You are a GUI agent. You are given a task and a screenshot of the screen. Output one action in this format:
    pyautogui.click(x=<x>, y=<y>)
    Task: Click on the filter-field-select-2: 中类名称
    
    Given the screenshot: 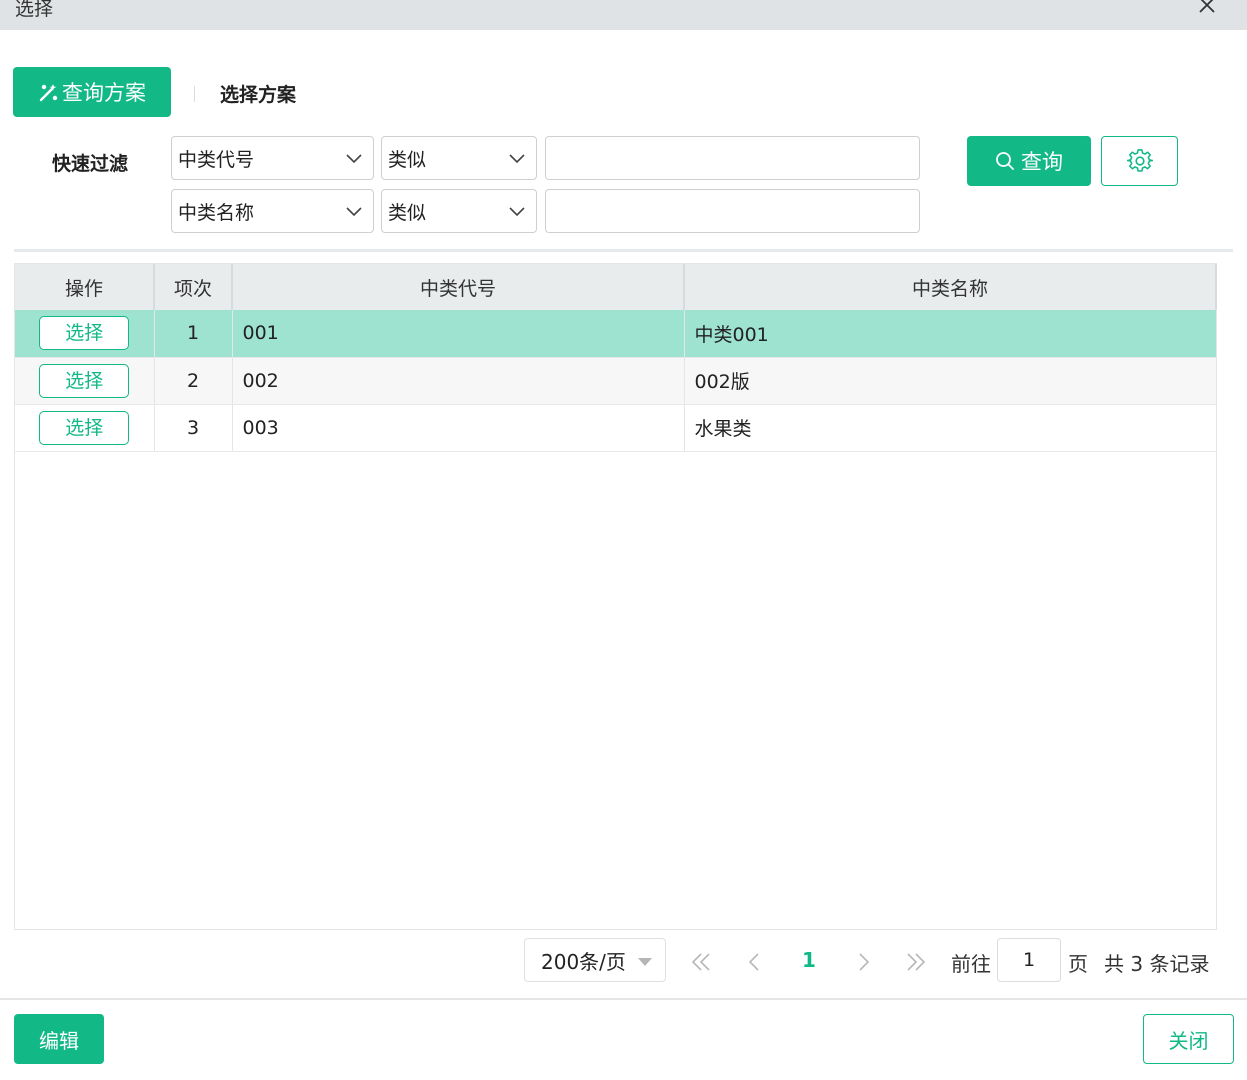 What is the action you would take?
    pyautogui.click(x=272, y=211)
    